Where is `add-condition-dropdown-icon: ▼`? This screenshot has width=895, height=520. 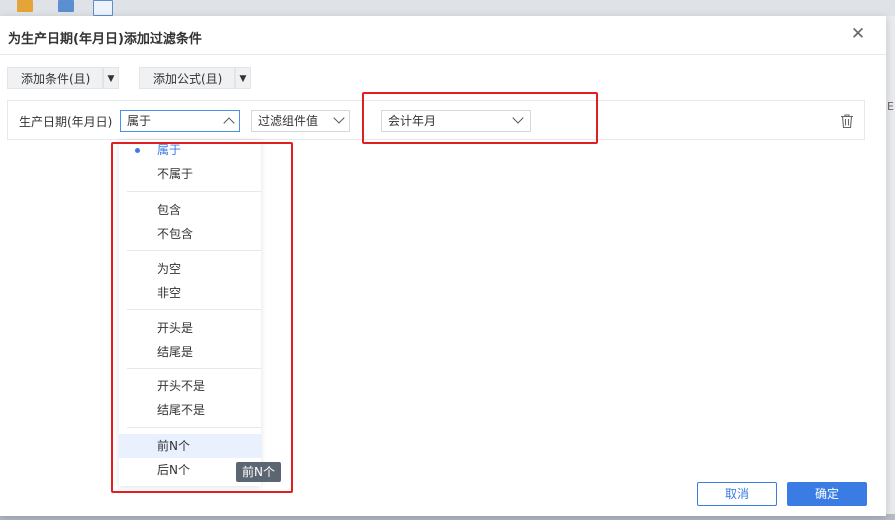 add-condition-dropdown-icon: ▼ is located at coordinates (111, 78).